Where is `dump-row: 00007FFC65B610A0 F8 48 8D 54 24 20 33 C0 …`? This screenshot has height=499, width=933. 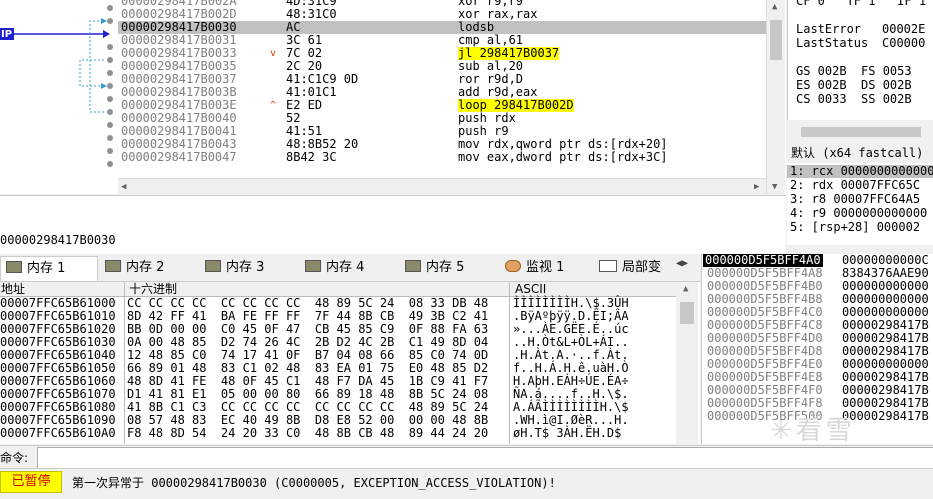
dump-row: 00007FFC65B610A0 F8 48 8D 54 24 20 33 C0 … is located at coordinates (338, 433).